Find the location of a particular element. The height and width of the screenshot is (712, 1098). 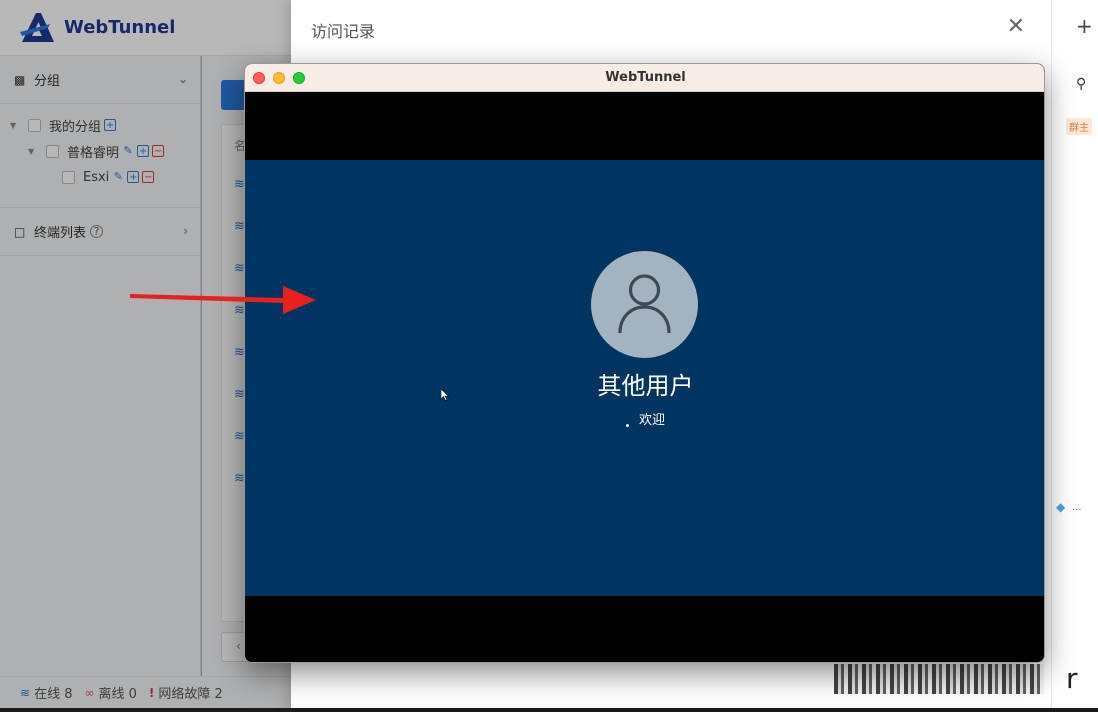

plus-icon: + is located at coordinates (1084, 26).